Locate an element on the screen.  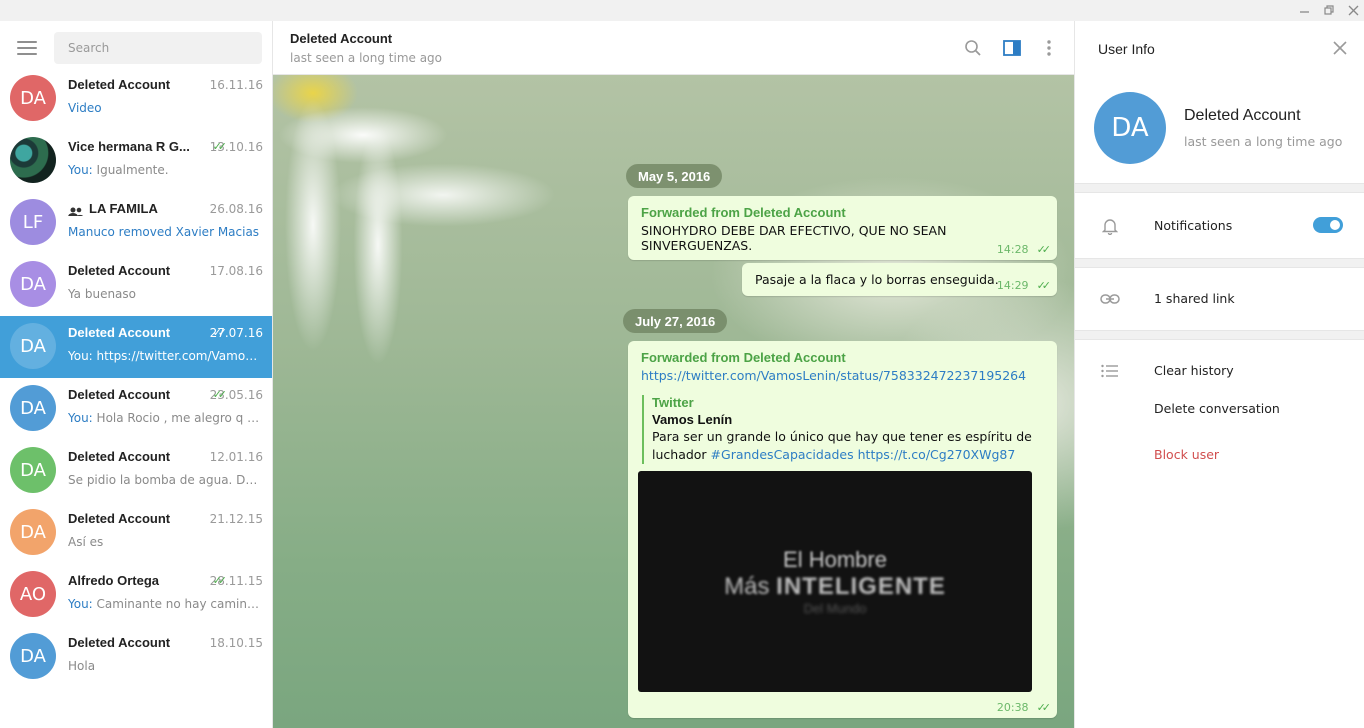
preview-hashtag: #GrandesCapacidades is located at coordinates (782, 454).